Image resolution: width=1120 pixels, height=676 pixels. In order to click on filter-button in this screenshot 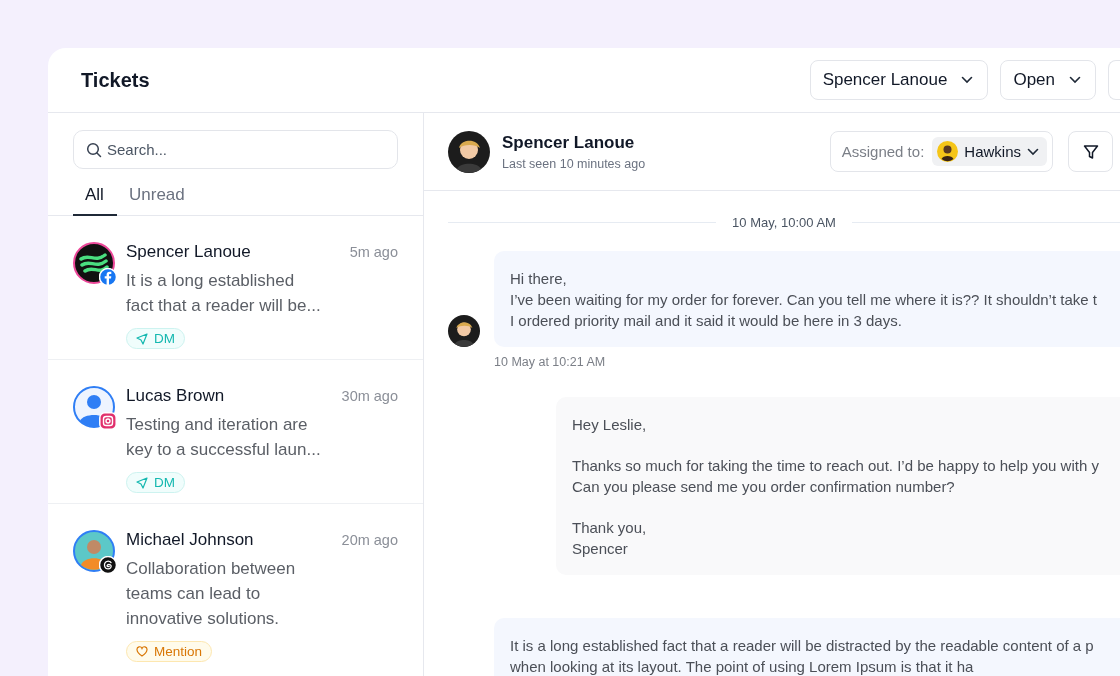, I will do `click(1090, 151)`.